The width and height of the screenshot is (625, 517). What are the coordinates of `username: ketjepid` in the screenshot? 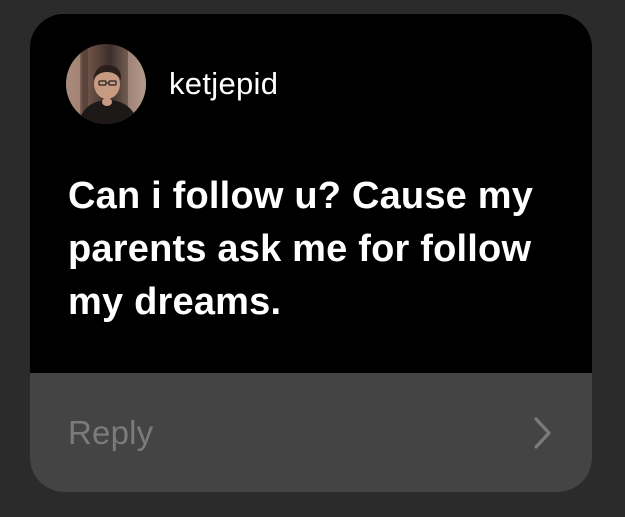 It's located at (223, 84).